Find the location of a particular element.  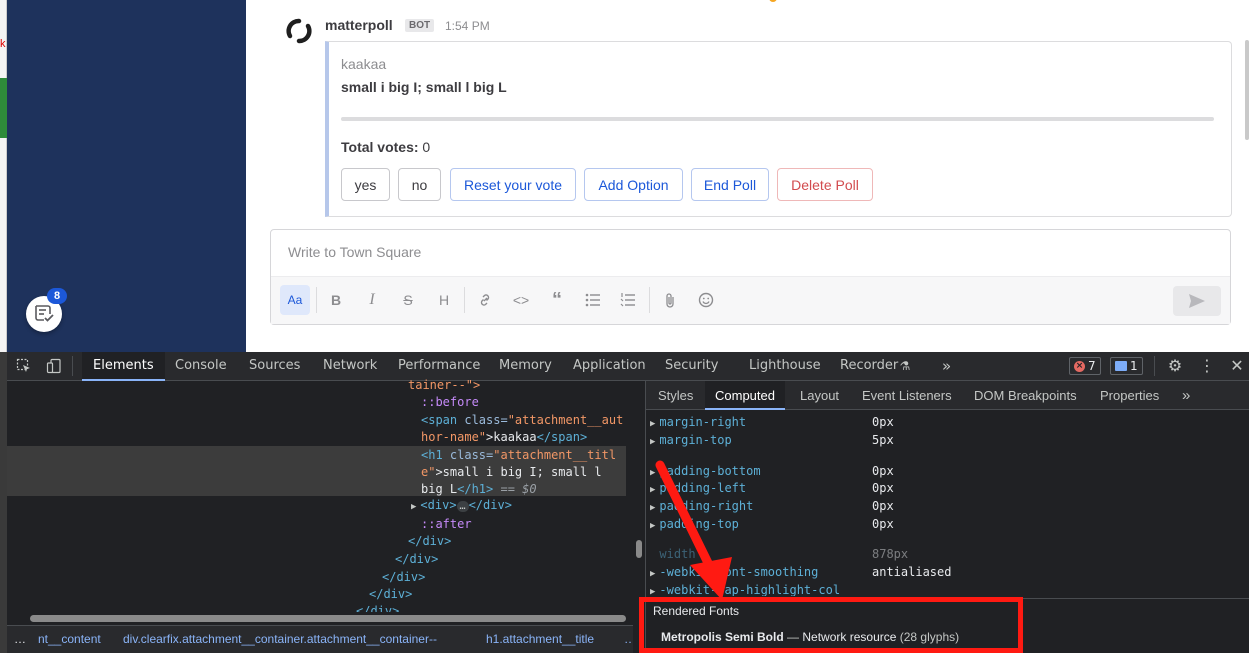

dom-span-text: hor-name">kaakaa</span> is located at coordinates (504, 437).